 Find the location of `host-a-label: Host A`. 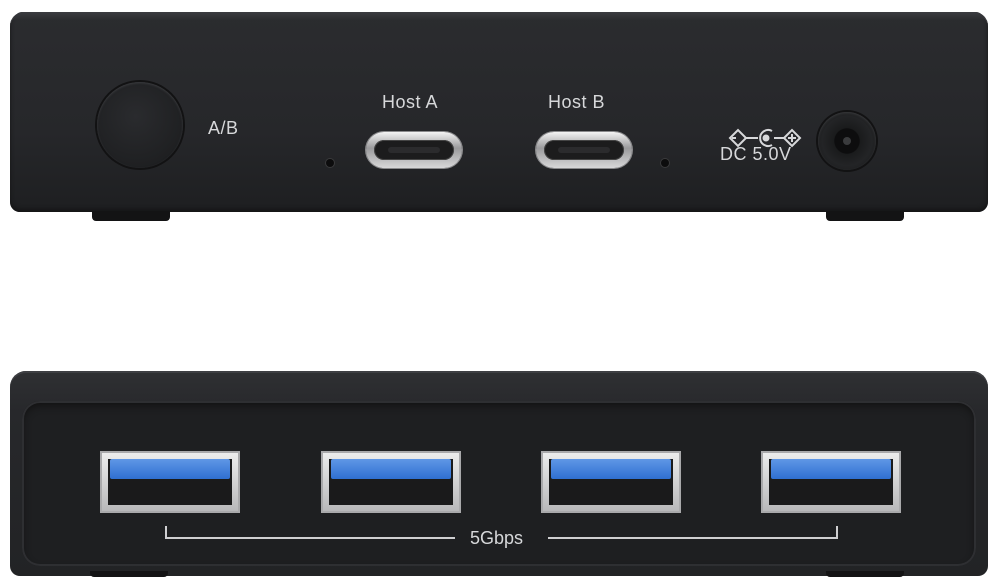

host-a-label: Host A is located at coordinates (410, 102).